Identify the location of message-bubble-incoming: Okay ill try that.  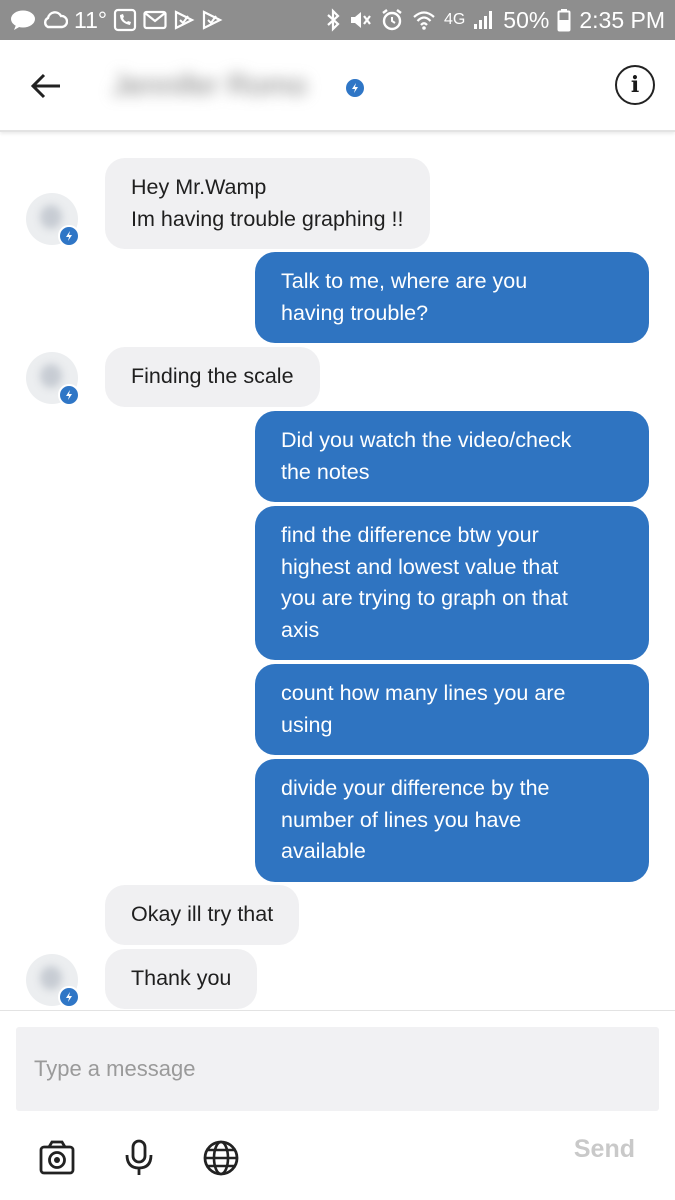
(202, 915).